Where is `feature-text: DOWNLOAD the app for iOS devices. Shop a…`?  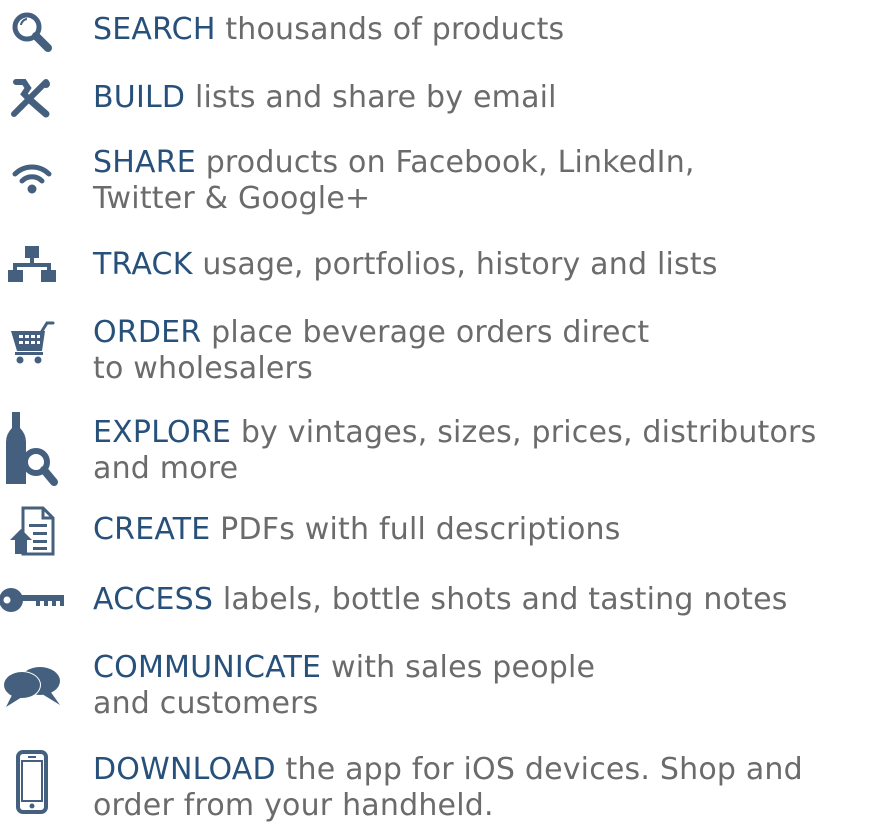 feature-text: DOWNLOAD the app for iOS devices. Shop a… is located at coordinates (488, 788).